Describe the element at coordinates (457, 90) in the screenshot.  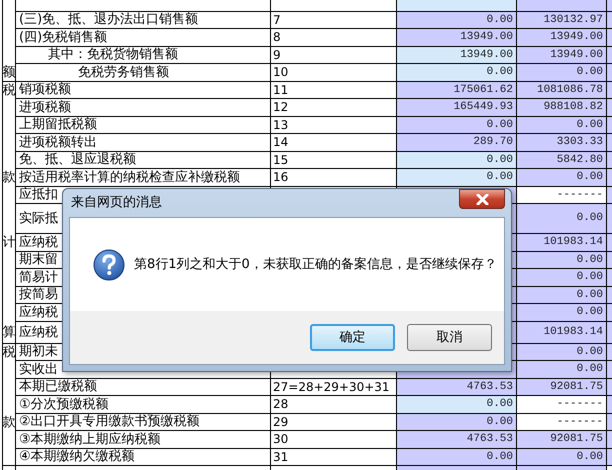
I see `table-cell: 175061.62` at that location.